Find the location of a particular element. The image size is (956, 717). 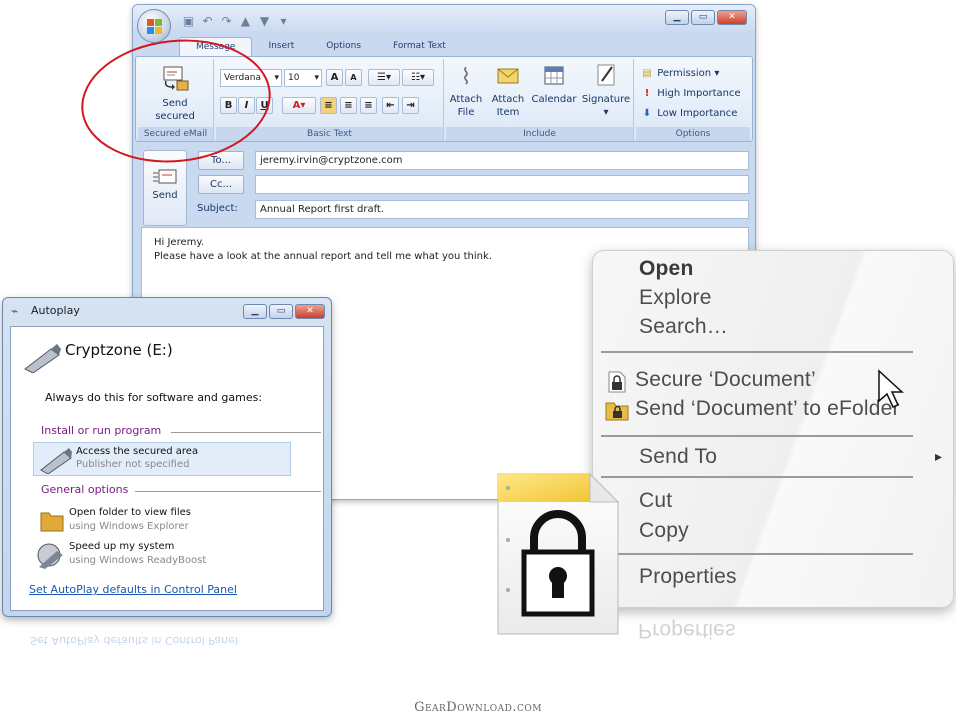

group-label-include: Include is located at coordinates (539, 134).